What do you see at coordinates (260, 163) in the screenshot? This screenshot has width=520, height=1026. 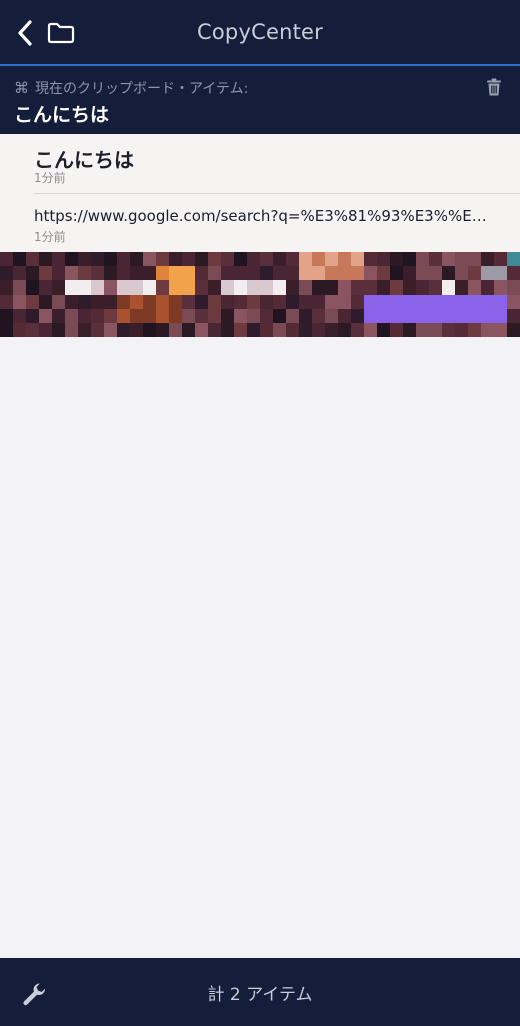 I see `list-item: こんにちは 1分前` at bounding box center [260, 163].